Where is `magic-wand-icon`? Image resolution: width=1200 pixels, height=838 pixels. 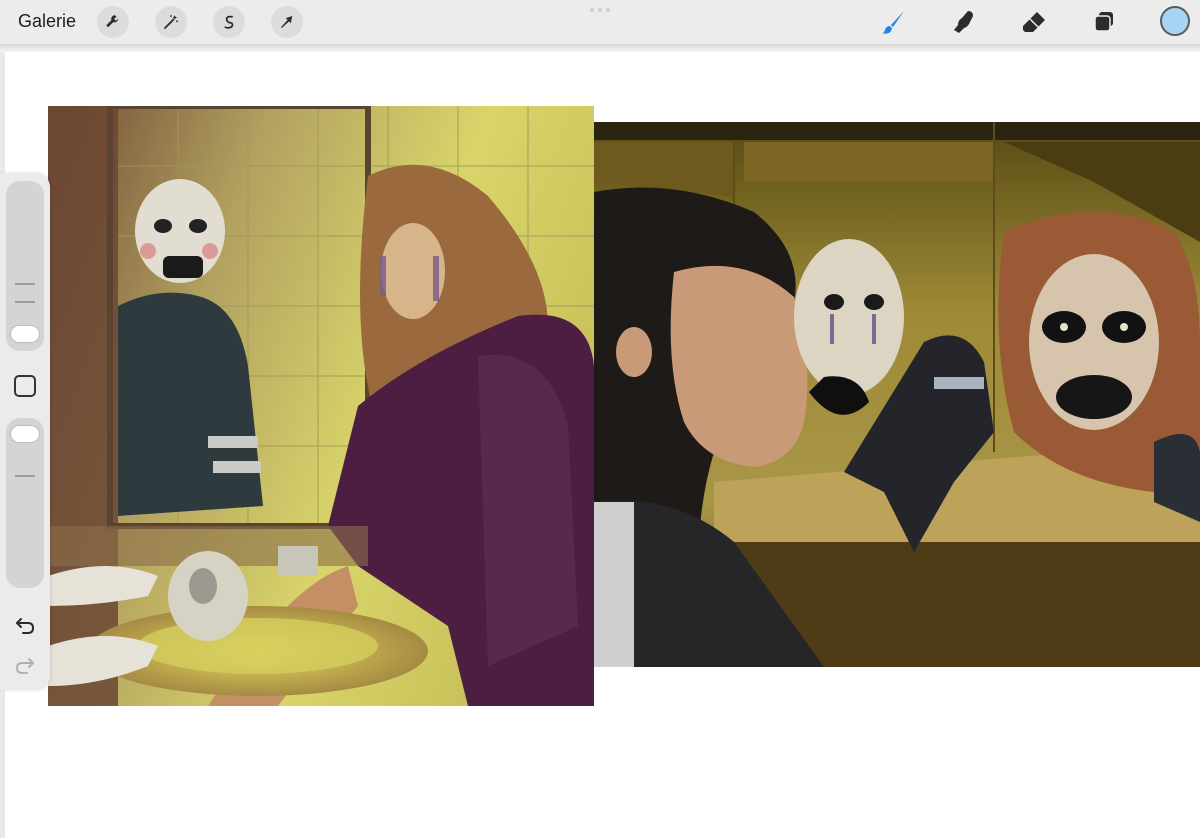
magic-wand-icon is located at coordinates (171, 22).